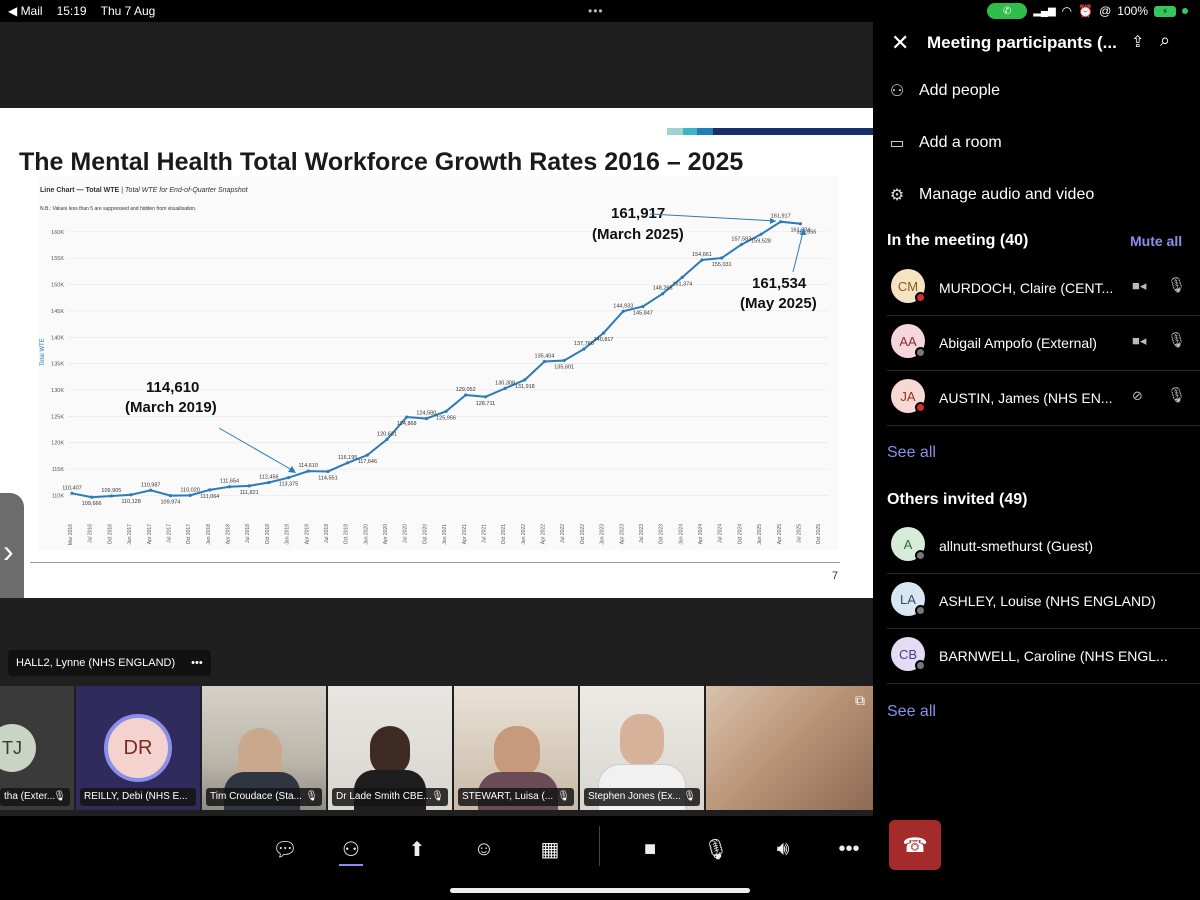 The image size is (1200, 900). What do you see at coordinates (417, 849) in the screenshot?
I see `share-screen-icon: ⬆` at bounding box center [417, 849].